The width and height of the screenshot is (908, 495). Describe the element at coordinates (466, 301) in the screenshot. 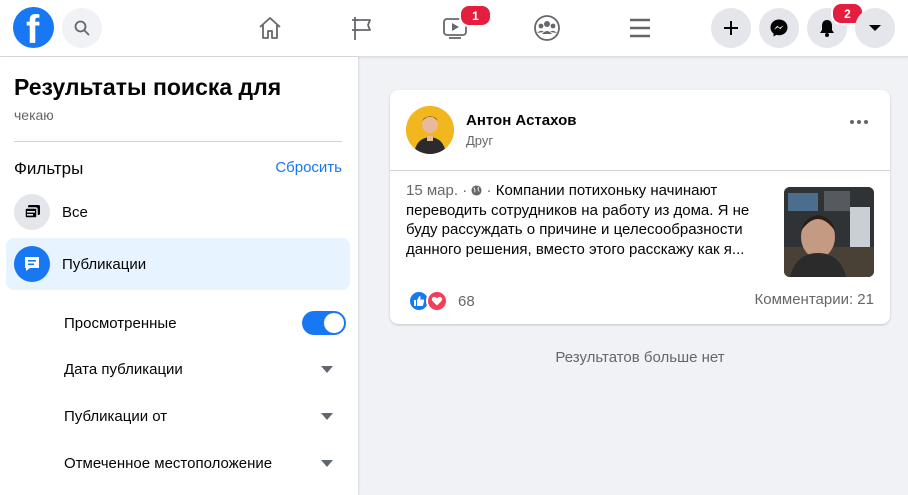

I see `reaction-count: 68` at that location.